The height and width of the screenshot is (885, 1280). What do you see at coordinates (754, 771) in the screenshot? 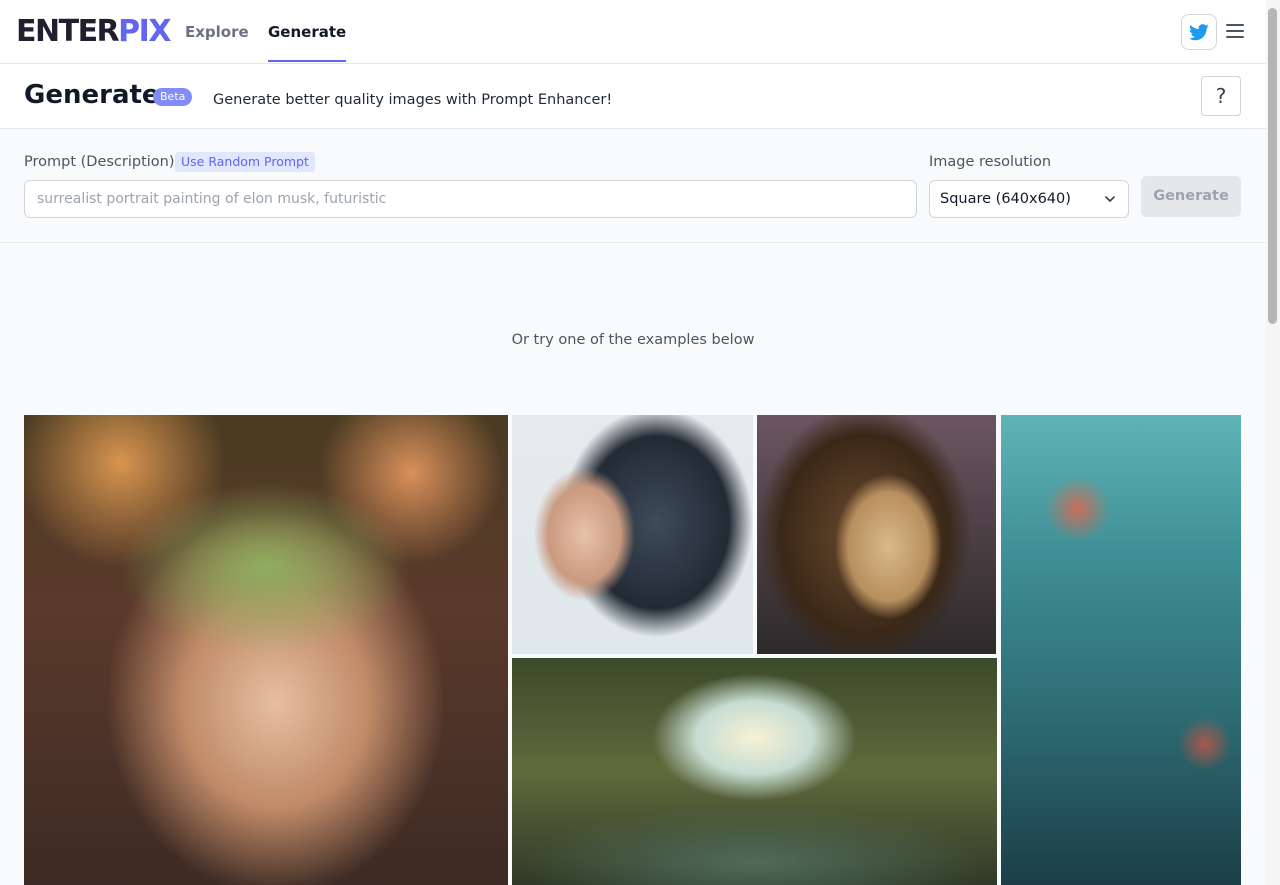
I see `example-image-cave-landscape` at bounding box center [754, 771].